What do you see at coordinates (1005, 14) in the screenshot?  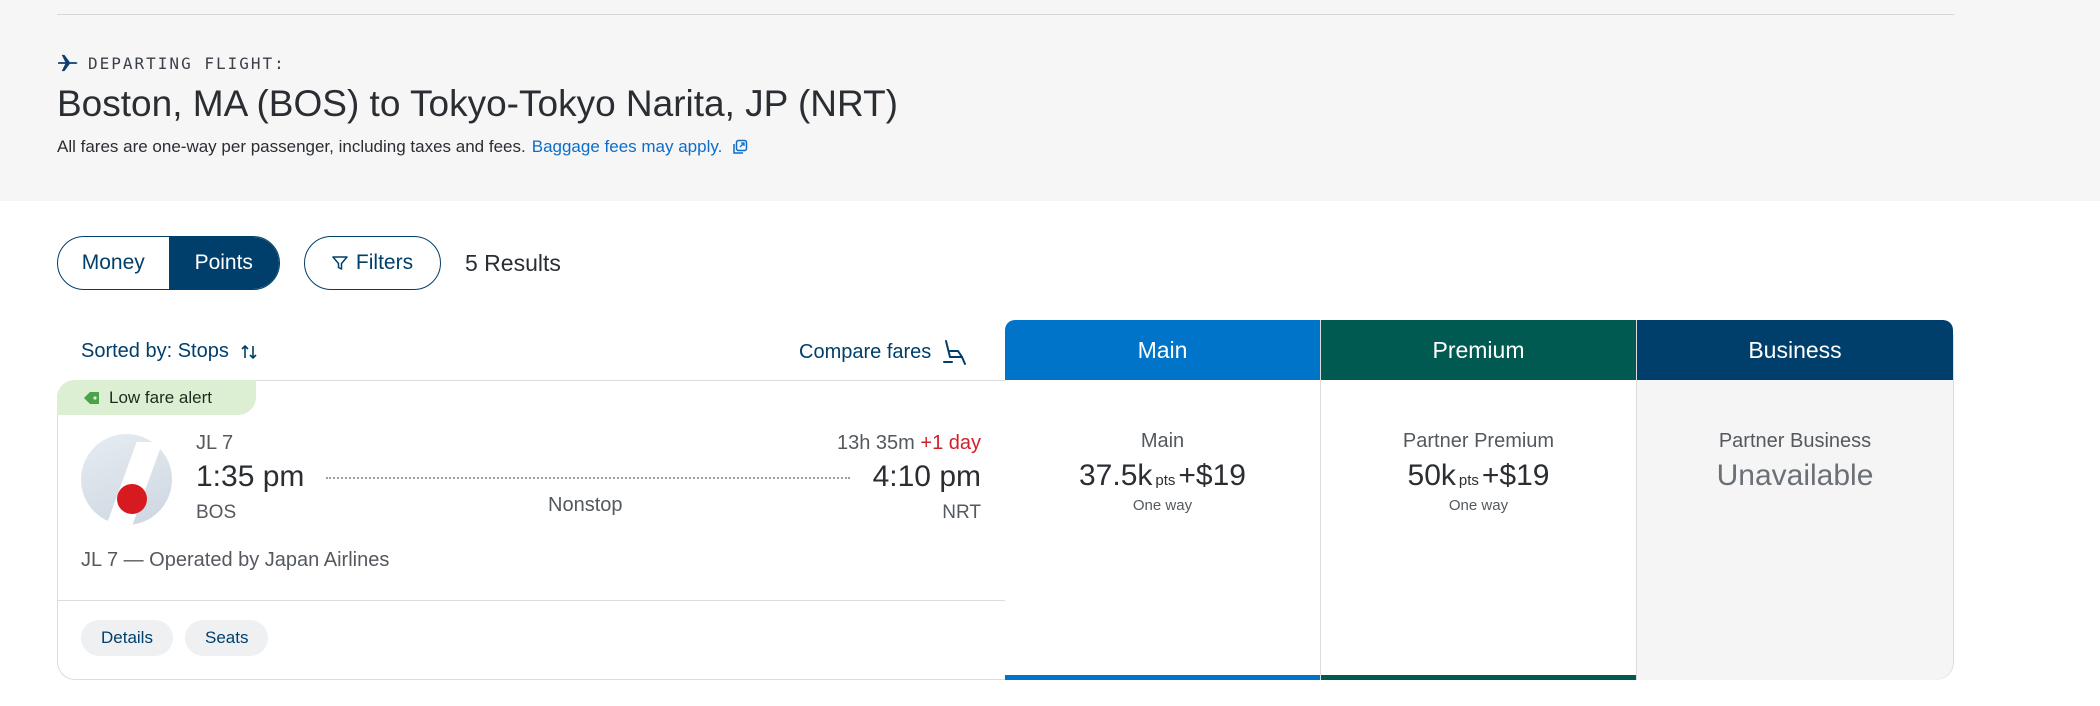 I see `header-divider` at bounding box center [1005, 14].